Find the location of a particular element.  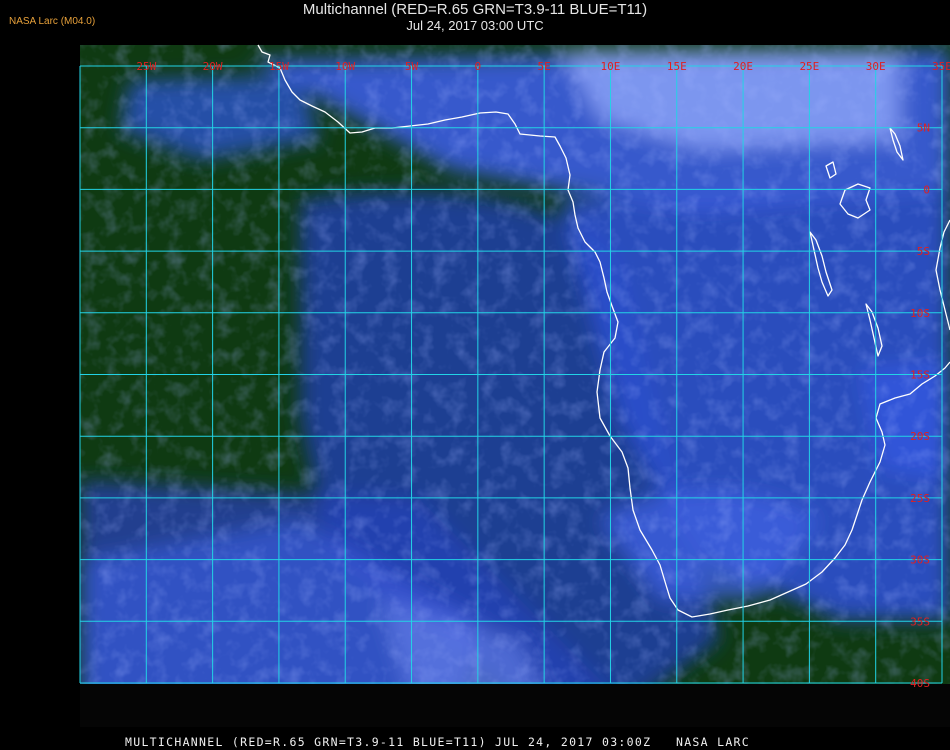

longitude-label: 35E is located at coordinates (941, 66).